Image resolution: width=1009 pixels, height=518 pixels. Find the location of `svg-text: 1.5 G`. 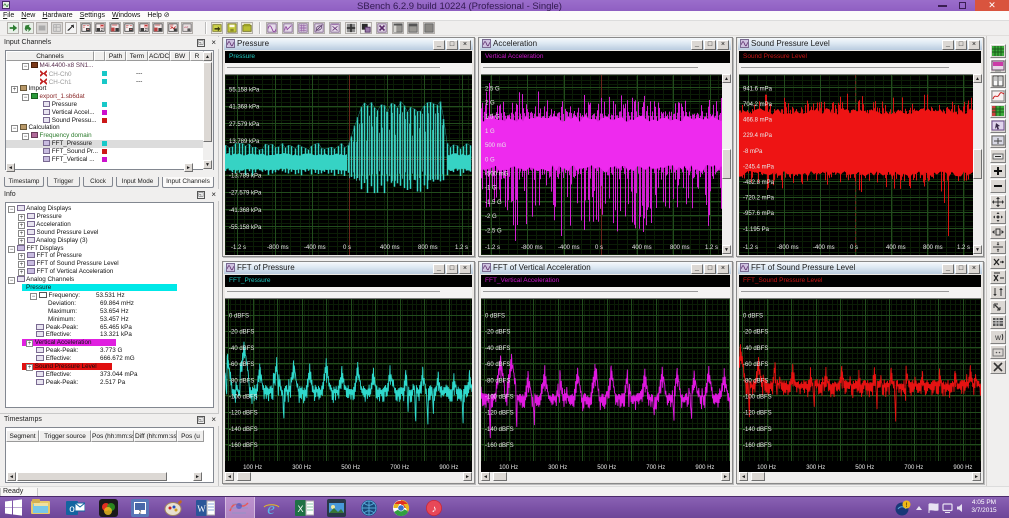

svg-text: 1.5 G is located at coordinates (492, 118).